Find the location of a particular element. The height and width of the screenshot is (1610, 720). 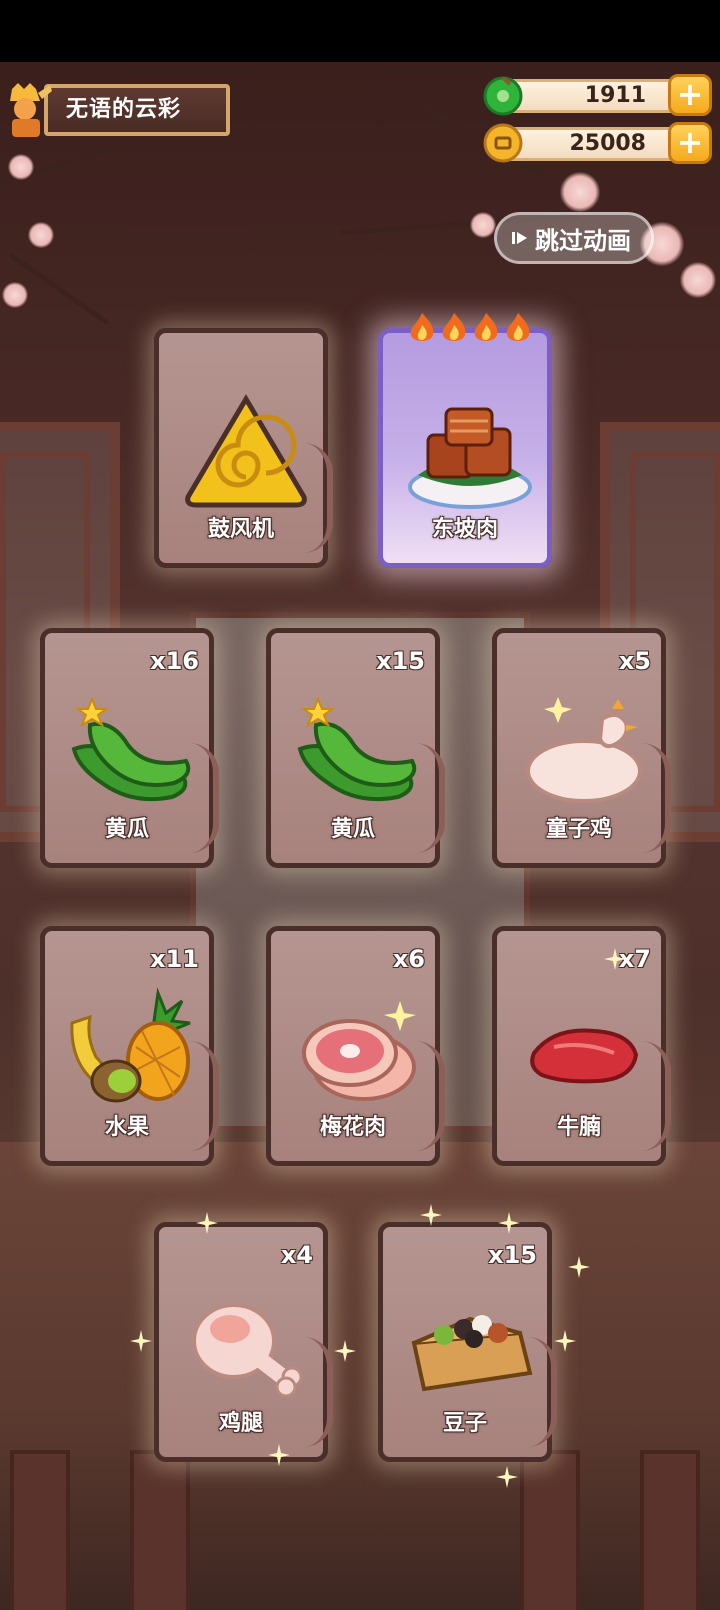

pork-shoulder-icon is located at coordinates (359, 1051).